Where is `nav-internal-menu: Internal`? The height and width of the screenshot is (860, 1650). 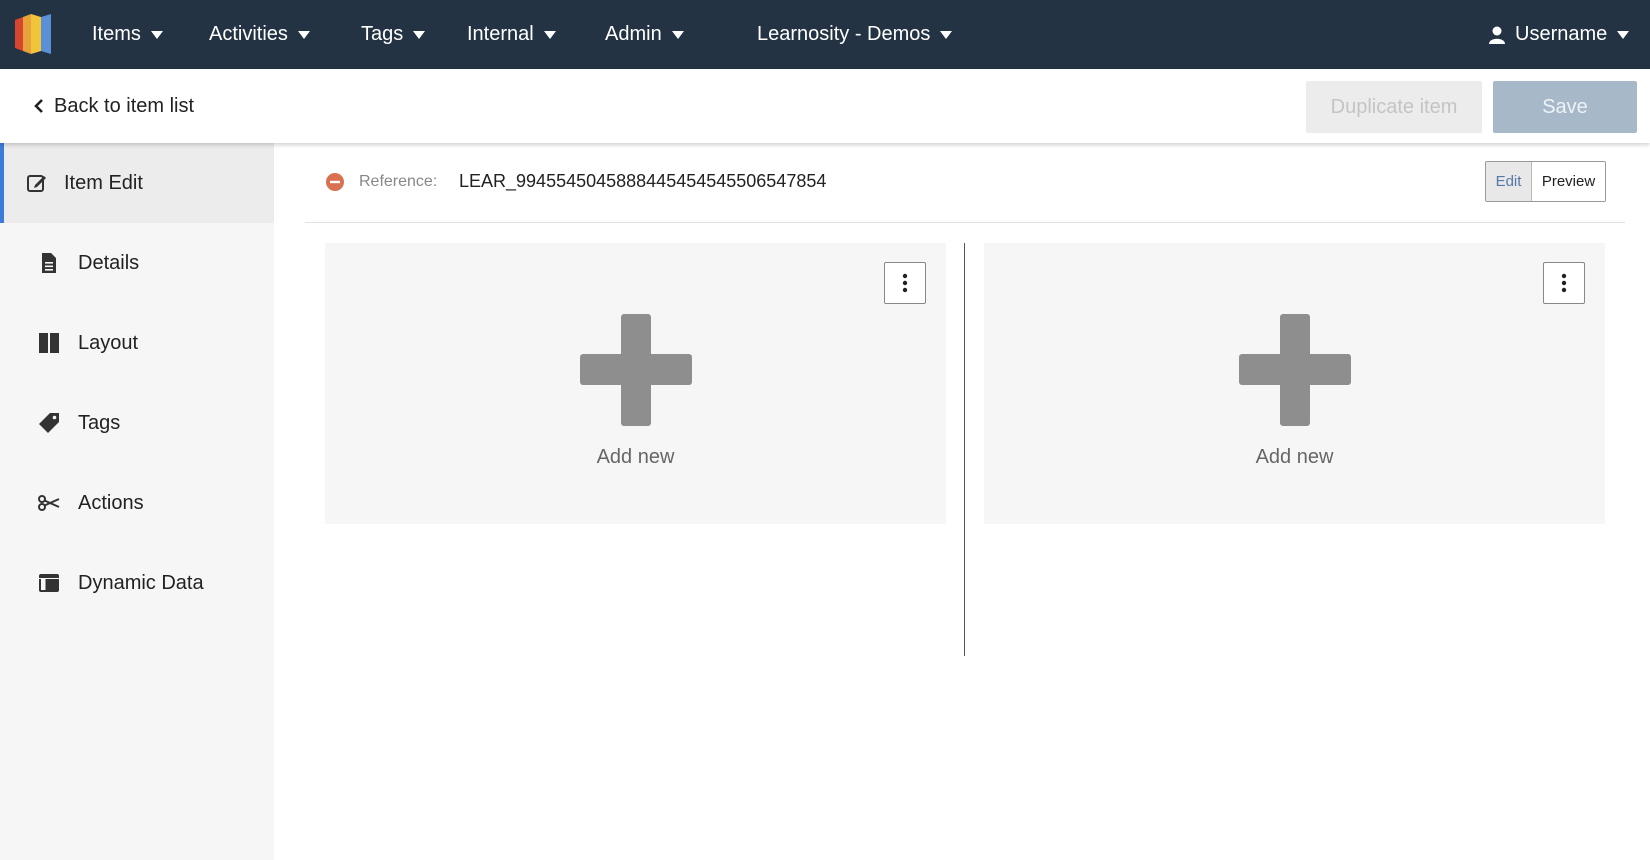 nav-internal-menu: Internal is located at coordinates (511, 34).